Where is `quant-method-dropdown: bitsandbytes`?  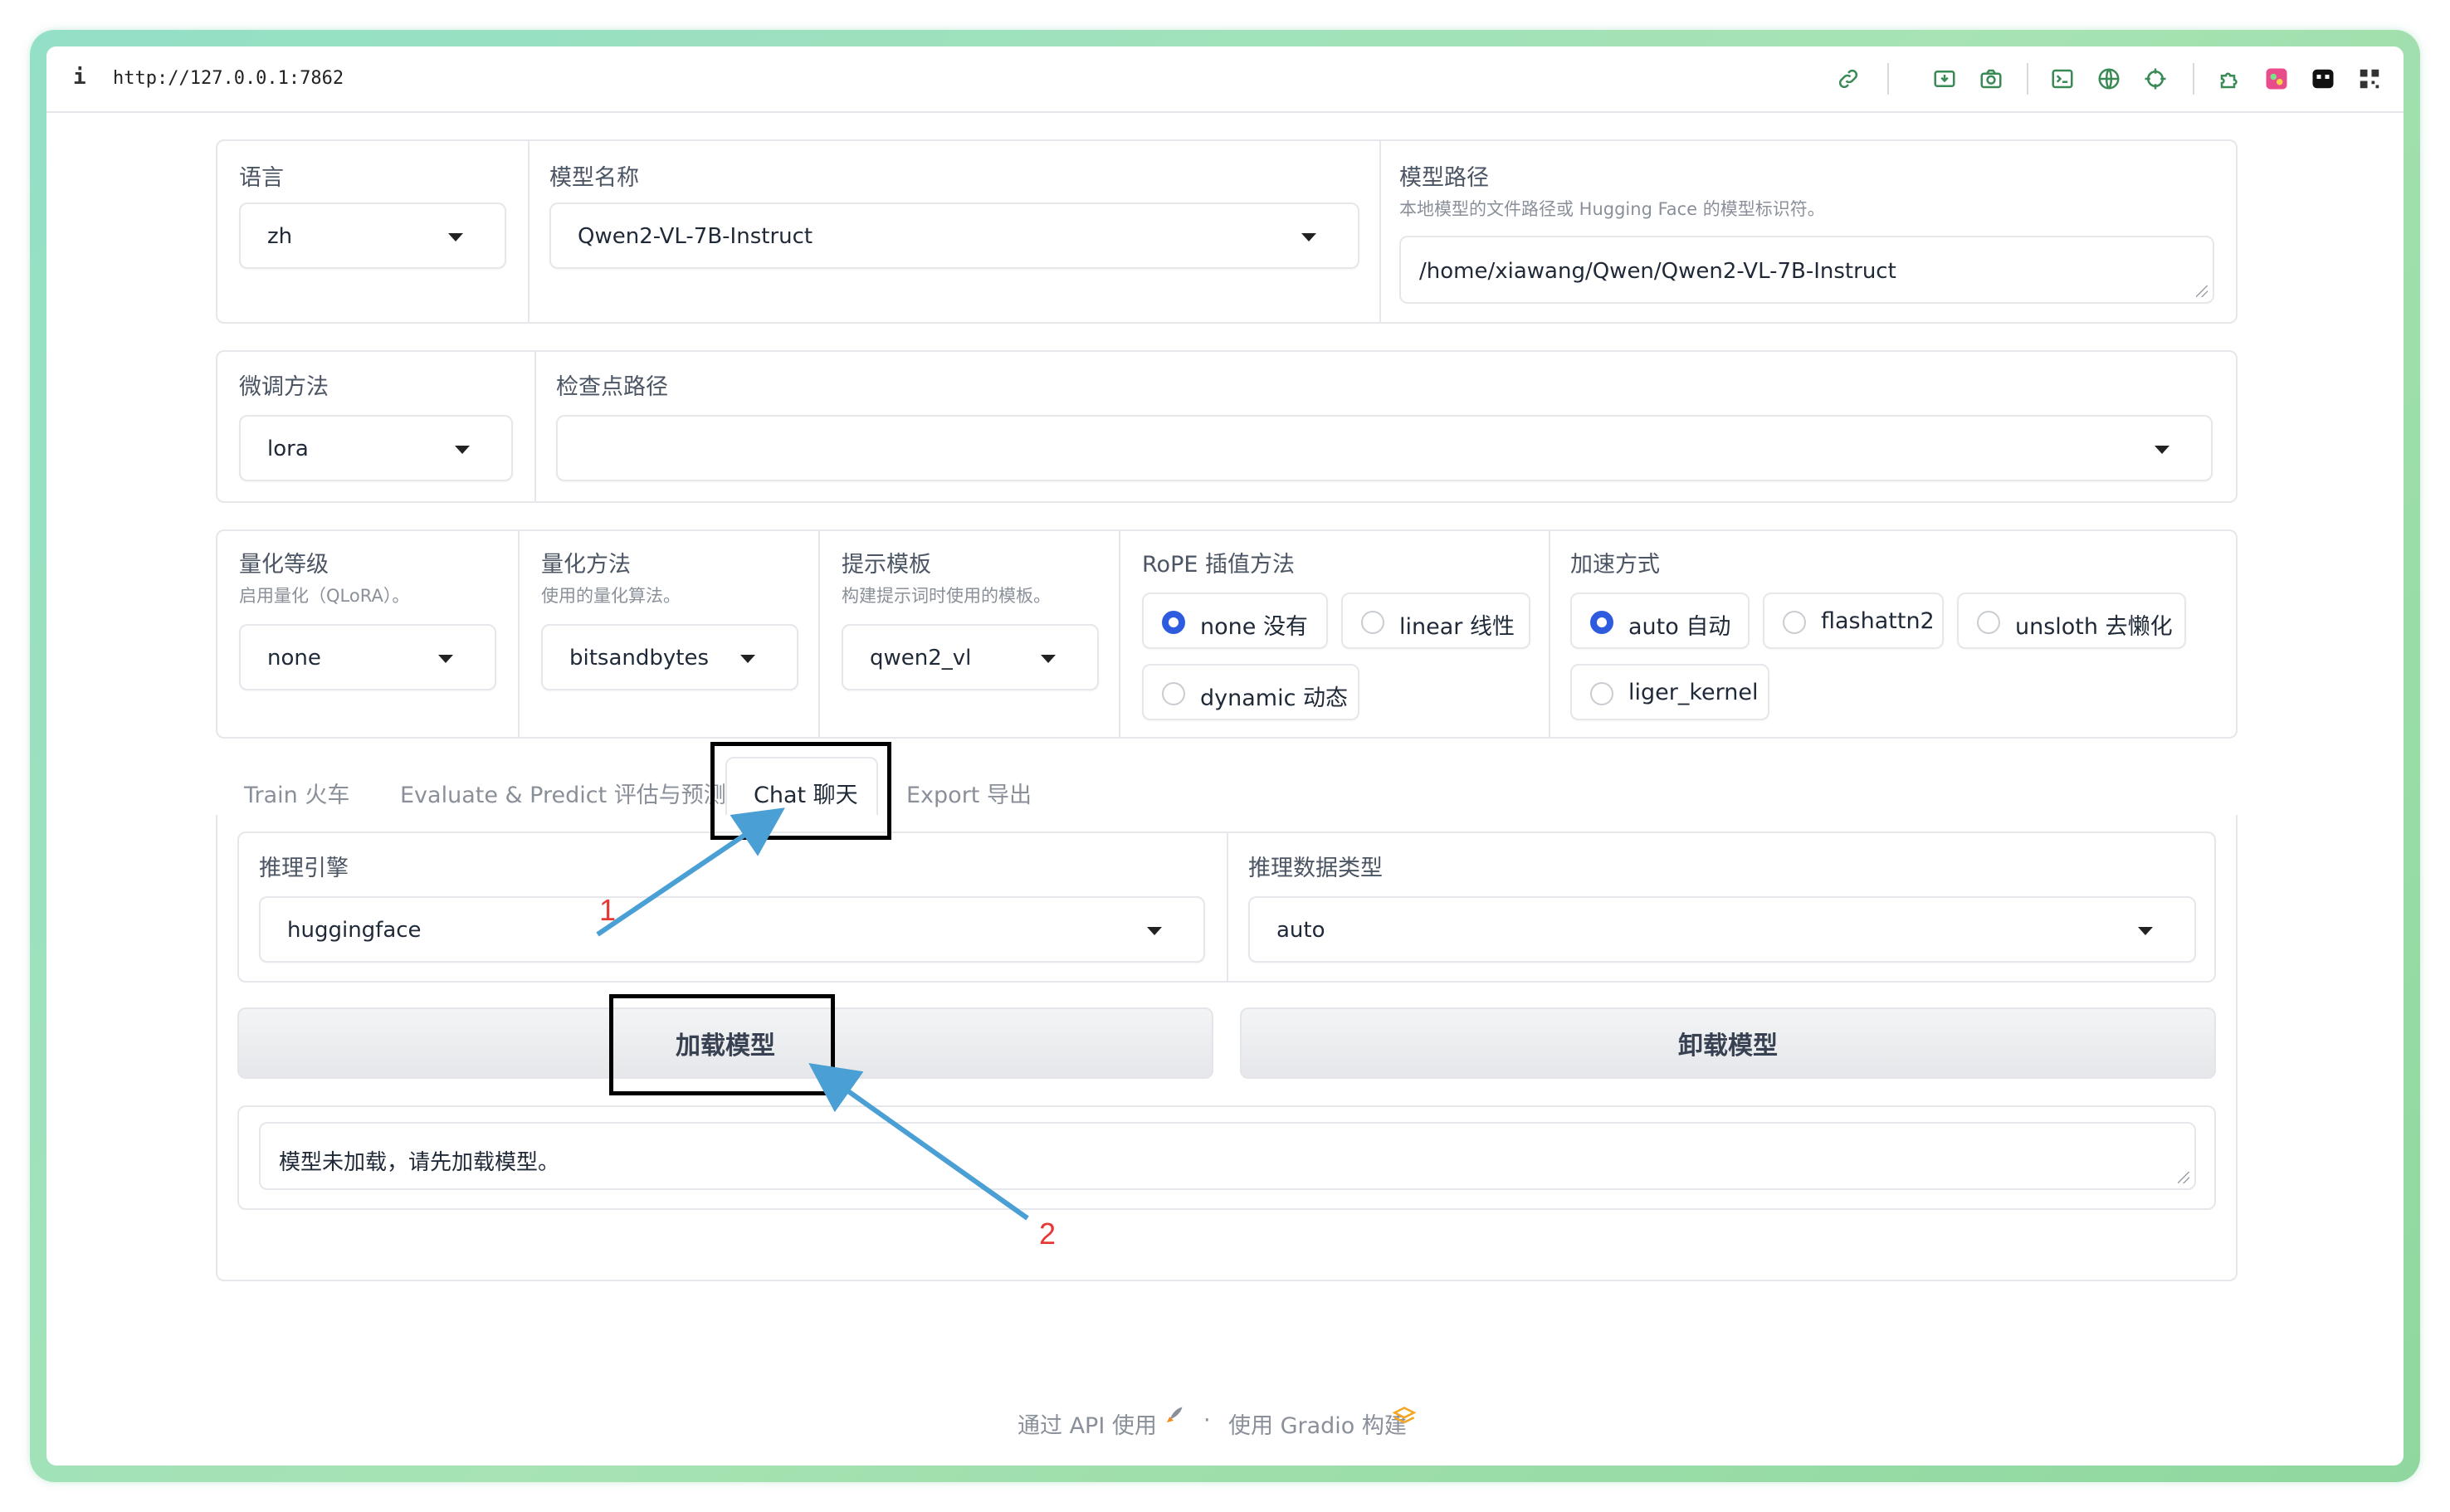
quant-method-dropdown: bitsandbytes is located at coordinates (670, 657).